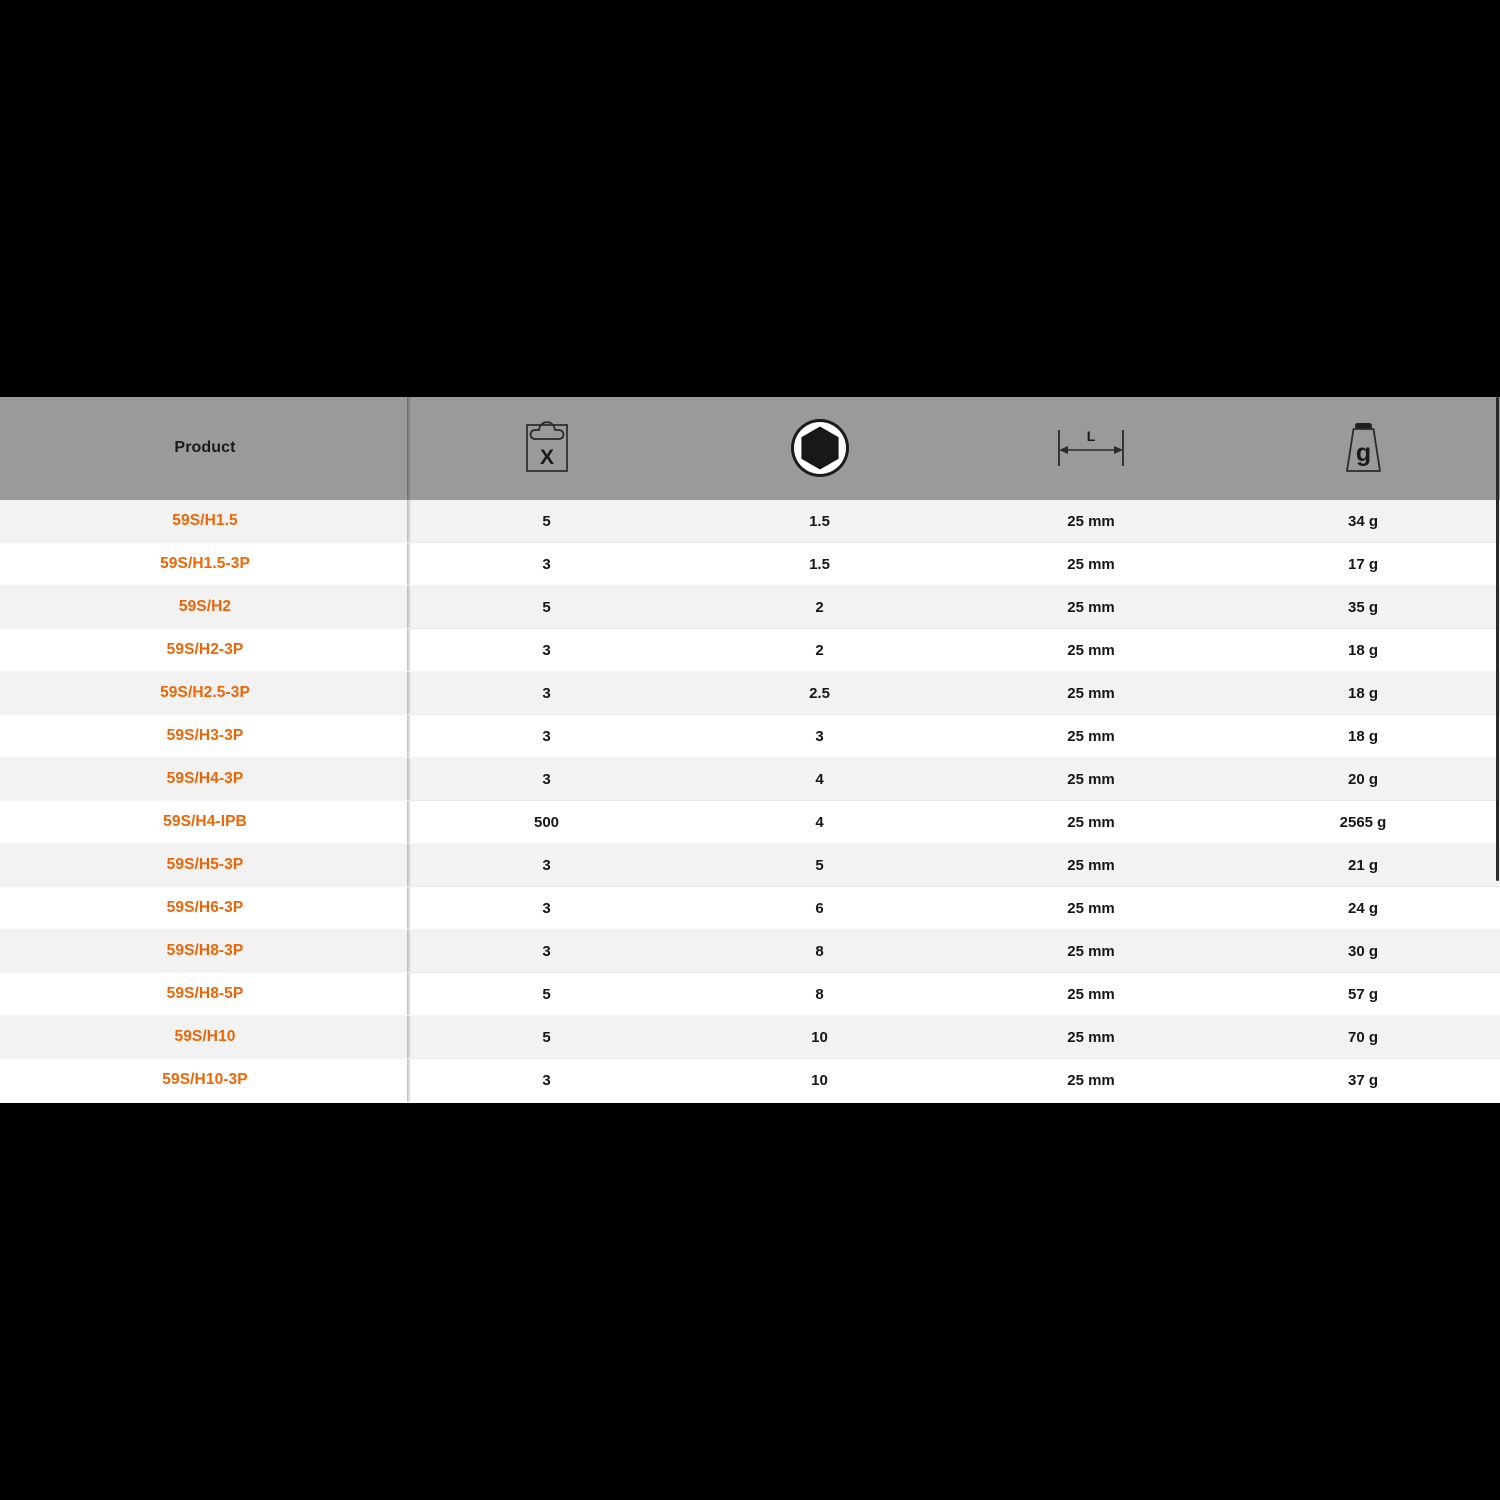 This screenshot has height=1500, width=1500. What do you see at coordinates (1363, 779) in the screenshot?
I see `cell-weight: 20 g` at bounding box center [1363, 779].